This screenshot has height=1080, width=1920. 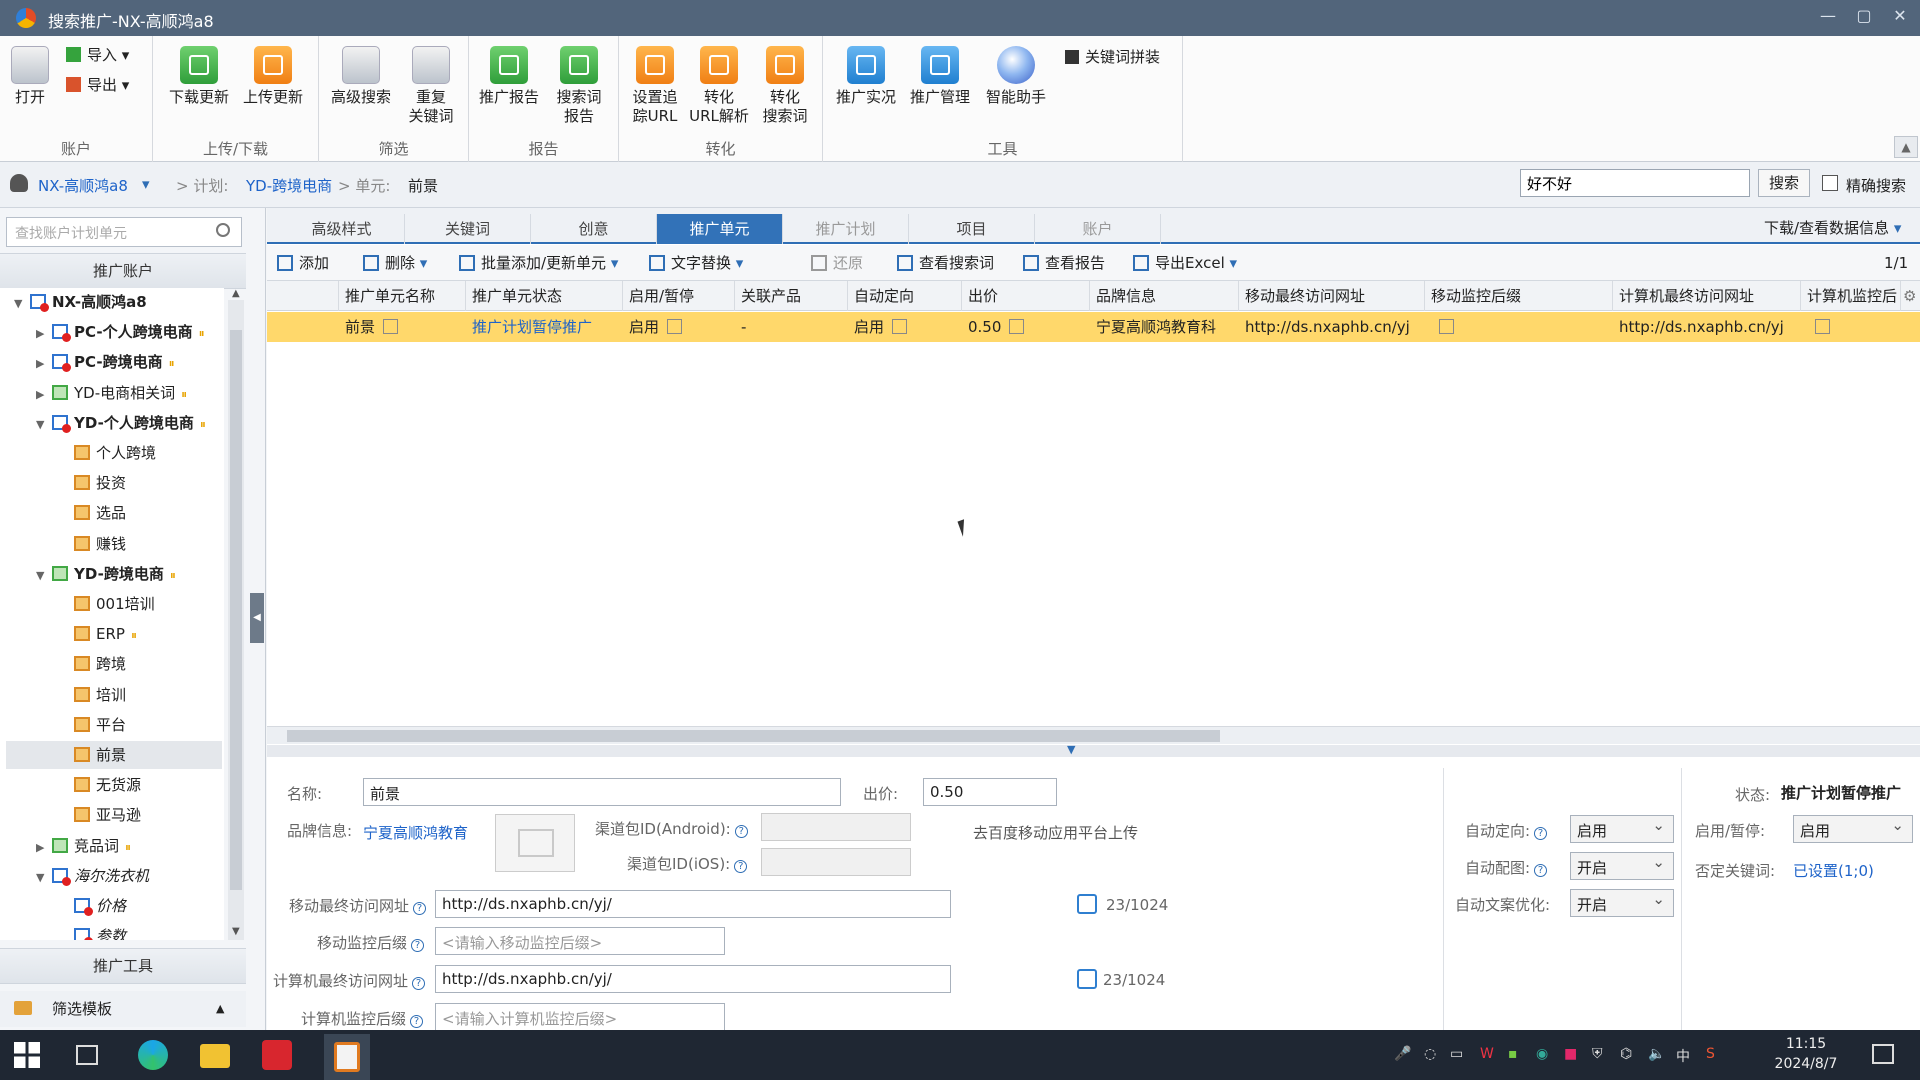 What do you see at coordinates (1597, 1054) in the screenshot?
I see `shield-icon: ⛨` at bounding box center [1597, 1054].